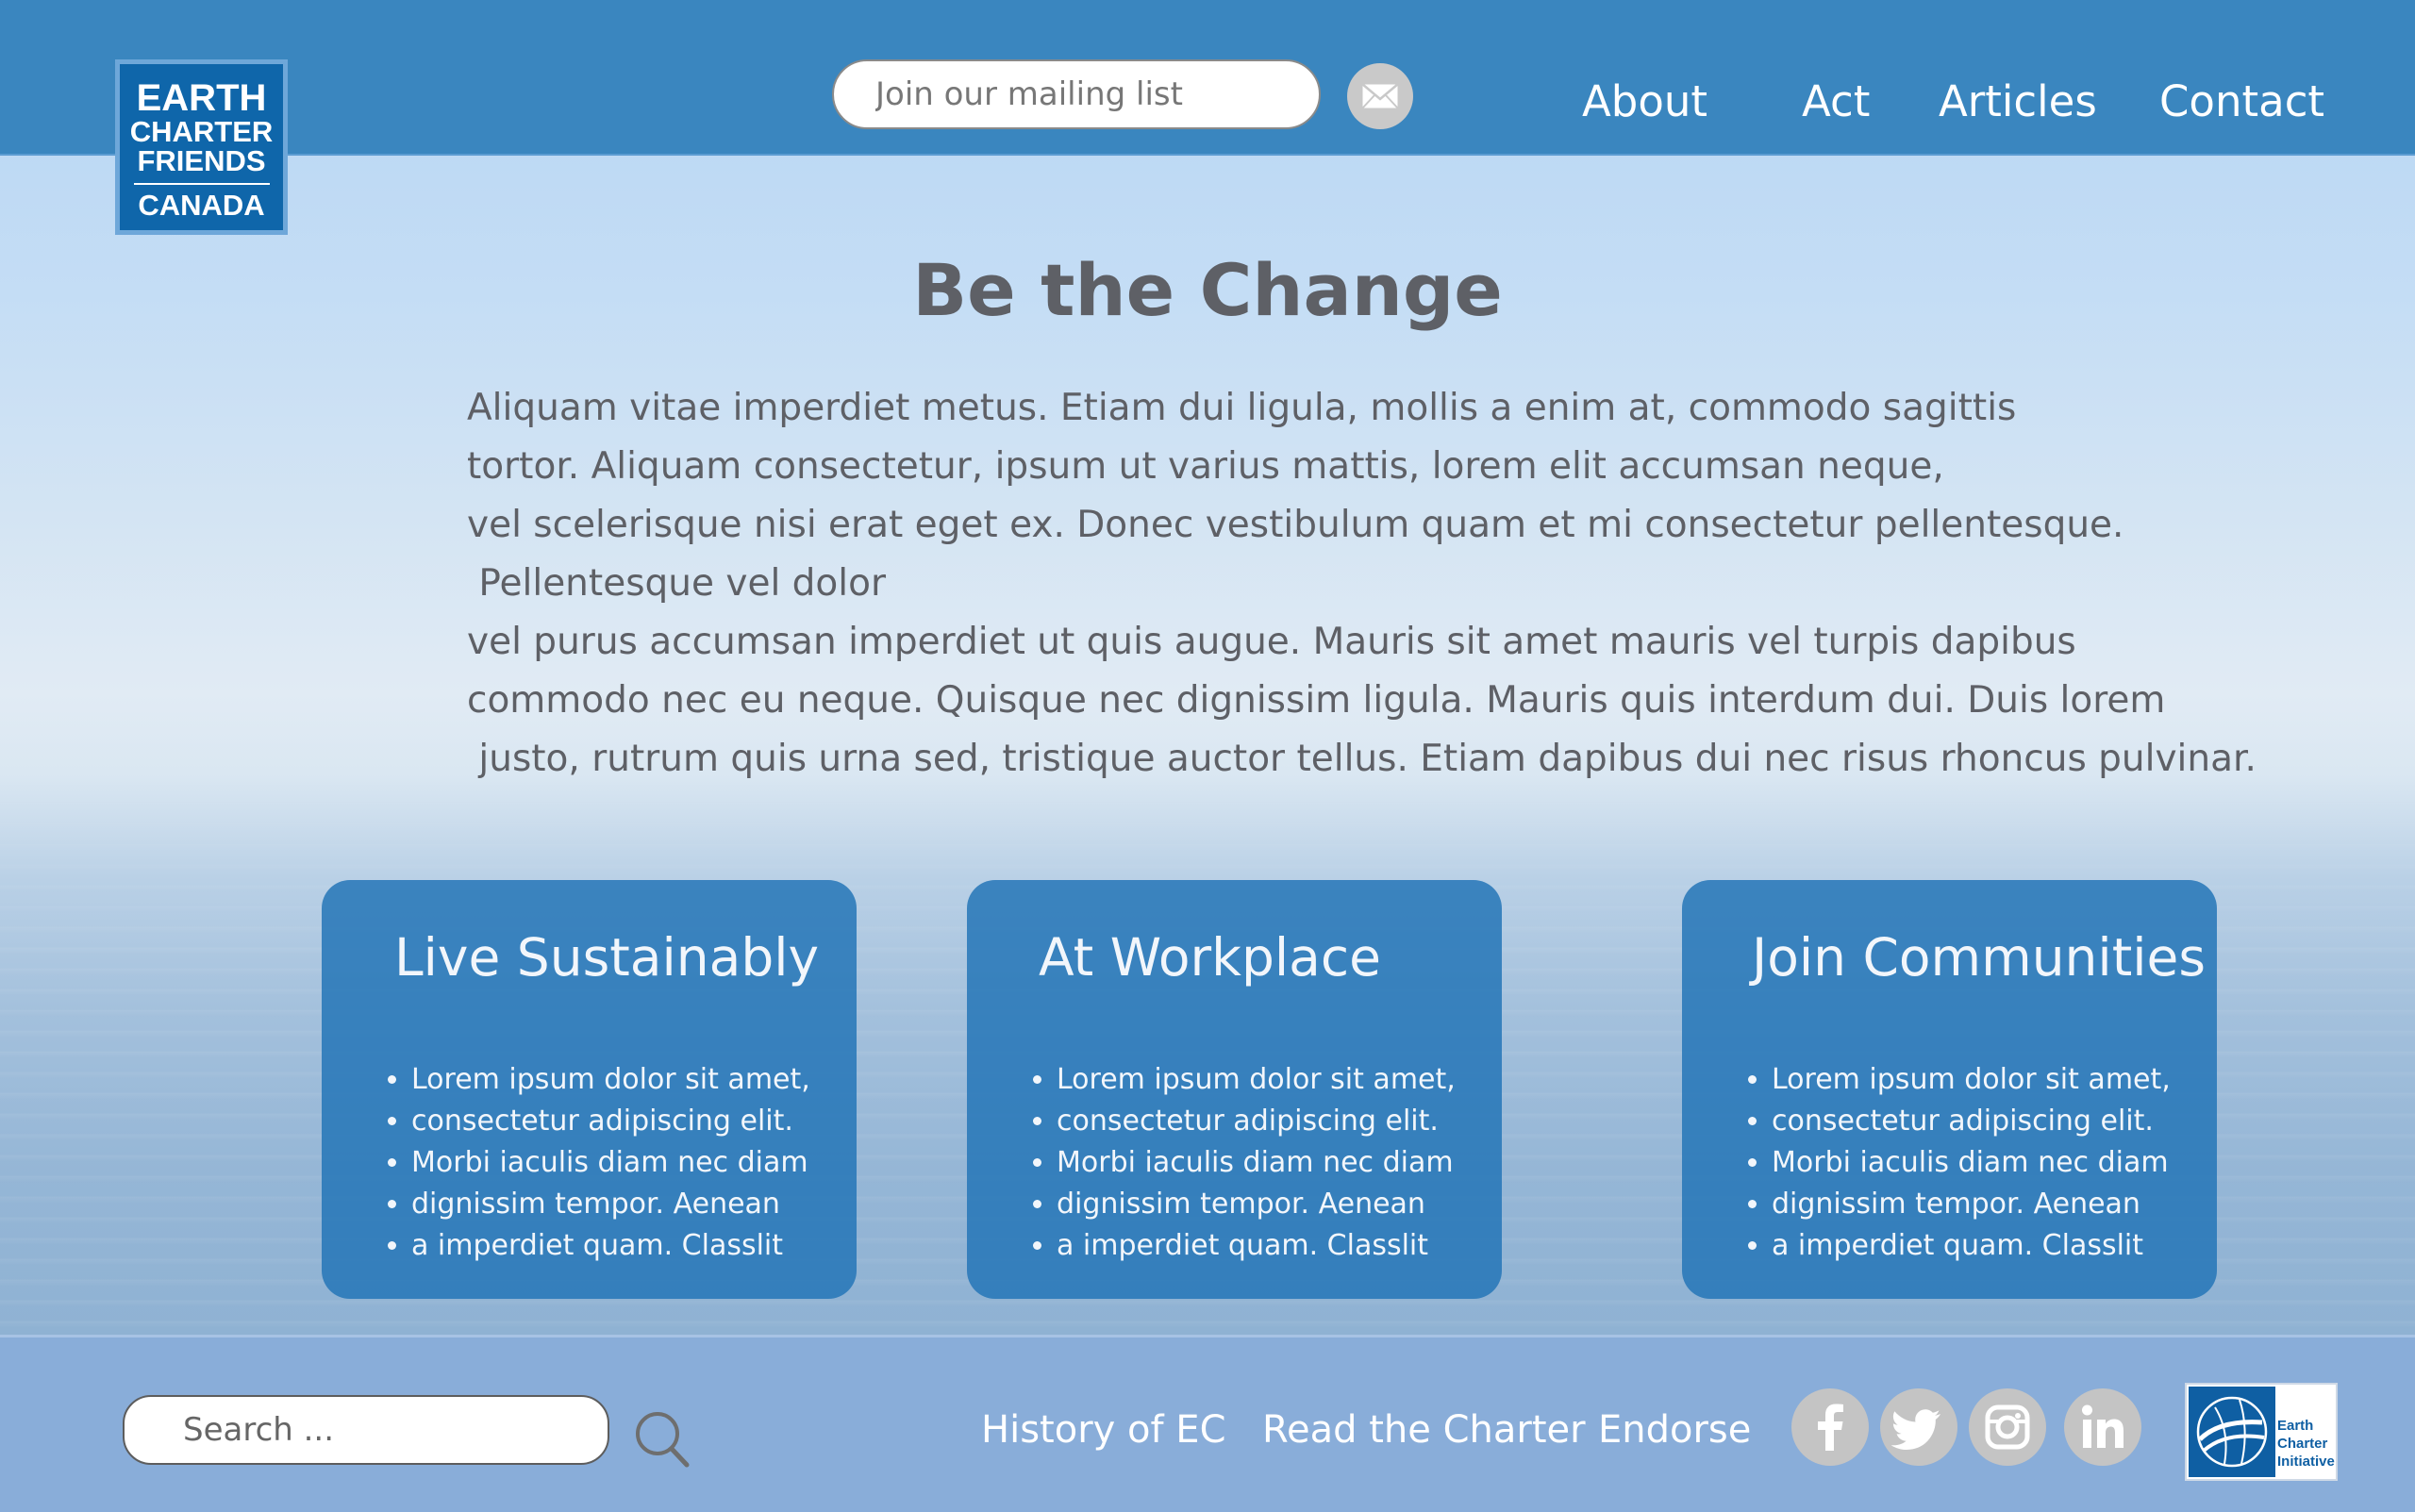 This screenshot has height=1512, width=2415. I want to click on search-icon, so click(663, 1440).